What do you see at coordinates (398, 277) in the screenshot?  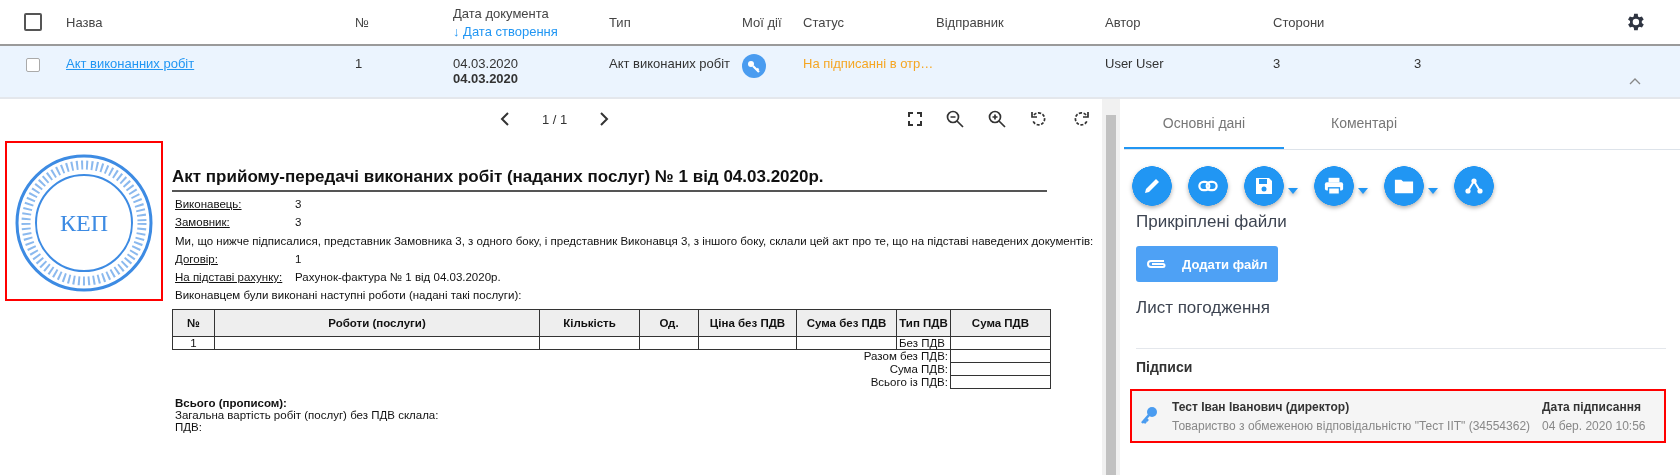 I see `field-value: Рахунок-фактура № 1 від 04.03.2020р.` at bounding box center [398, 277].